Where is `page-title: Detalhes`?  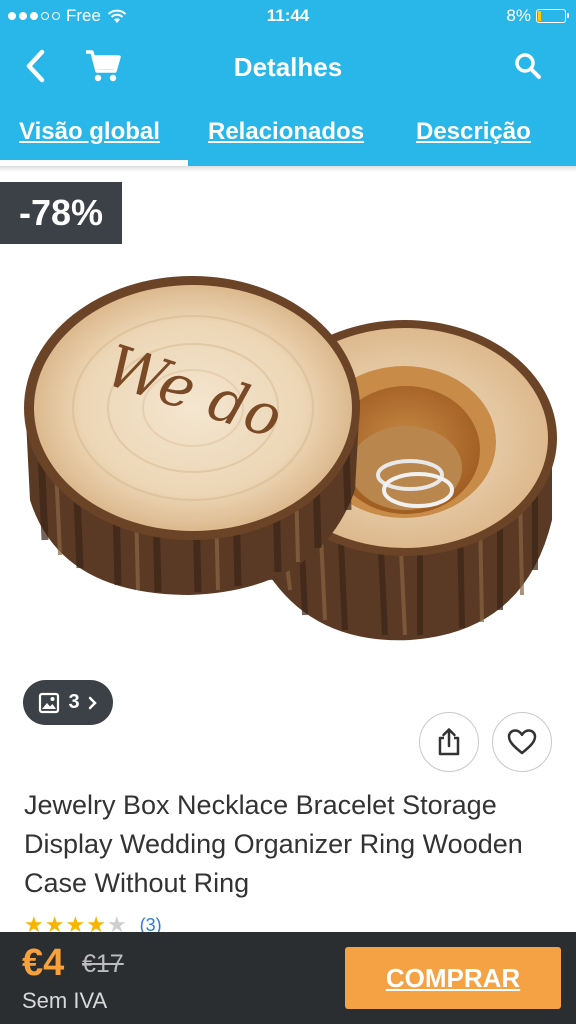
page-title: Detalhes is located at coordinates (288, 67).